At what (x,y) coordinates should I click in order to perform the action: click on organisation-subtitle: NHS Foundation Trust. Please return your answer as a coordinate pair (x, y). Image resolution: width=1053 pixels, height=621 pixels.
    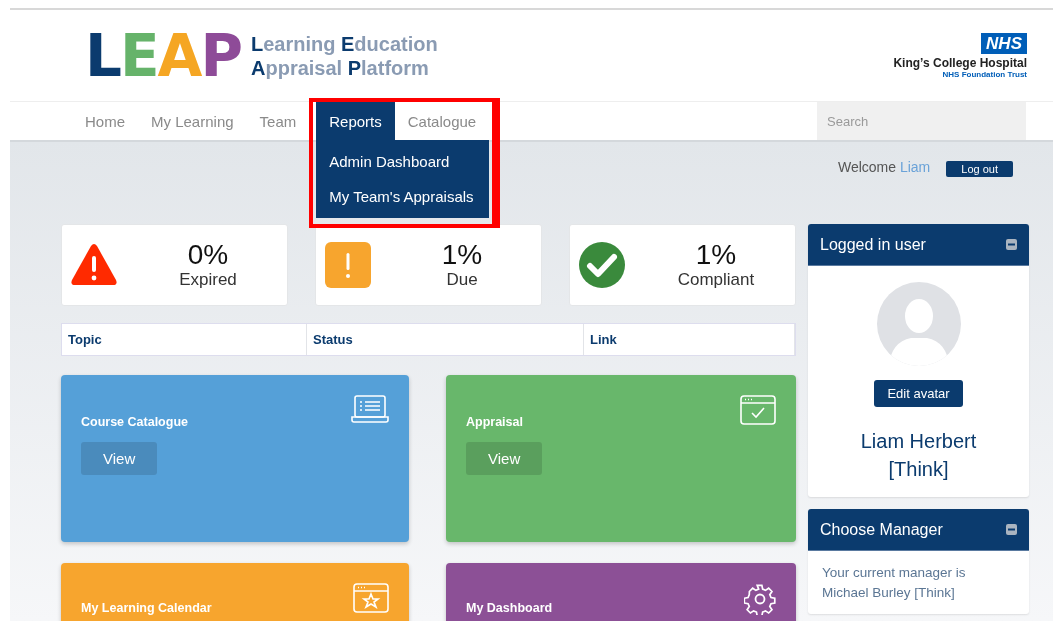
    Looking at the image, I should click on (984, 74).